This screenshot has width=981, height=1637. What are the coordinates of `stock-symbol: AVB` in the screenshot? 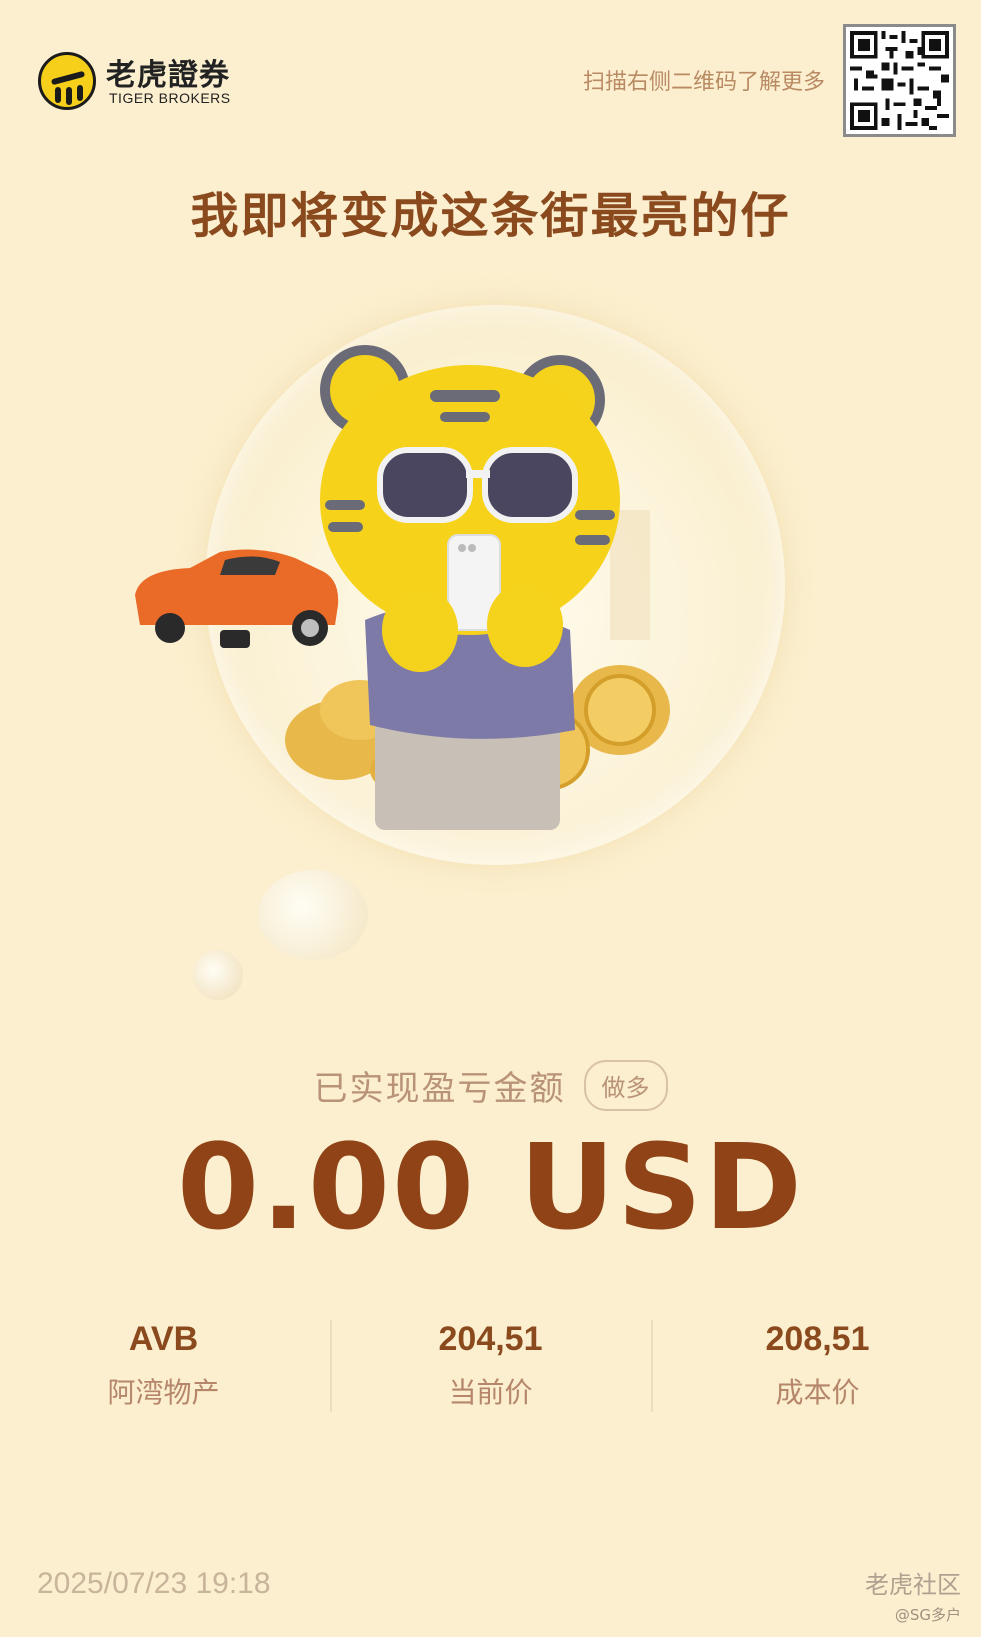 It's located at (163, 1339).